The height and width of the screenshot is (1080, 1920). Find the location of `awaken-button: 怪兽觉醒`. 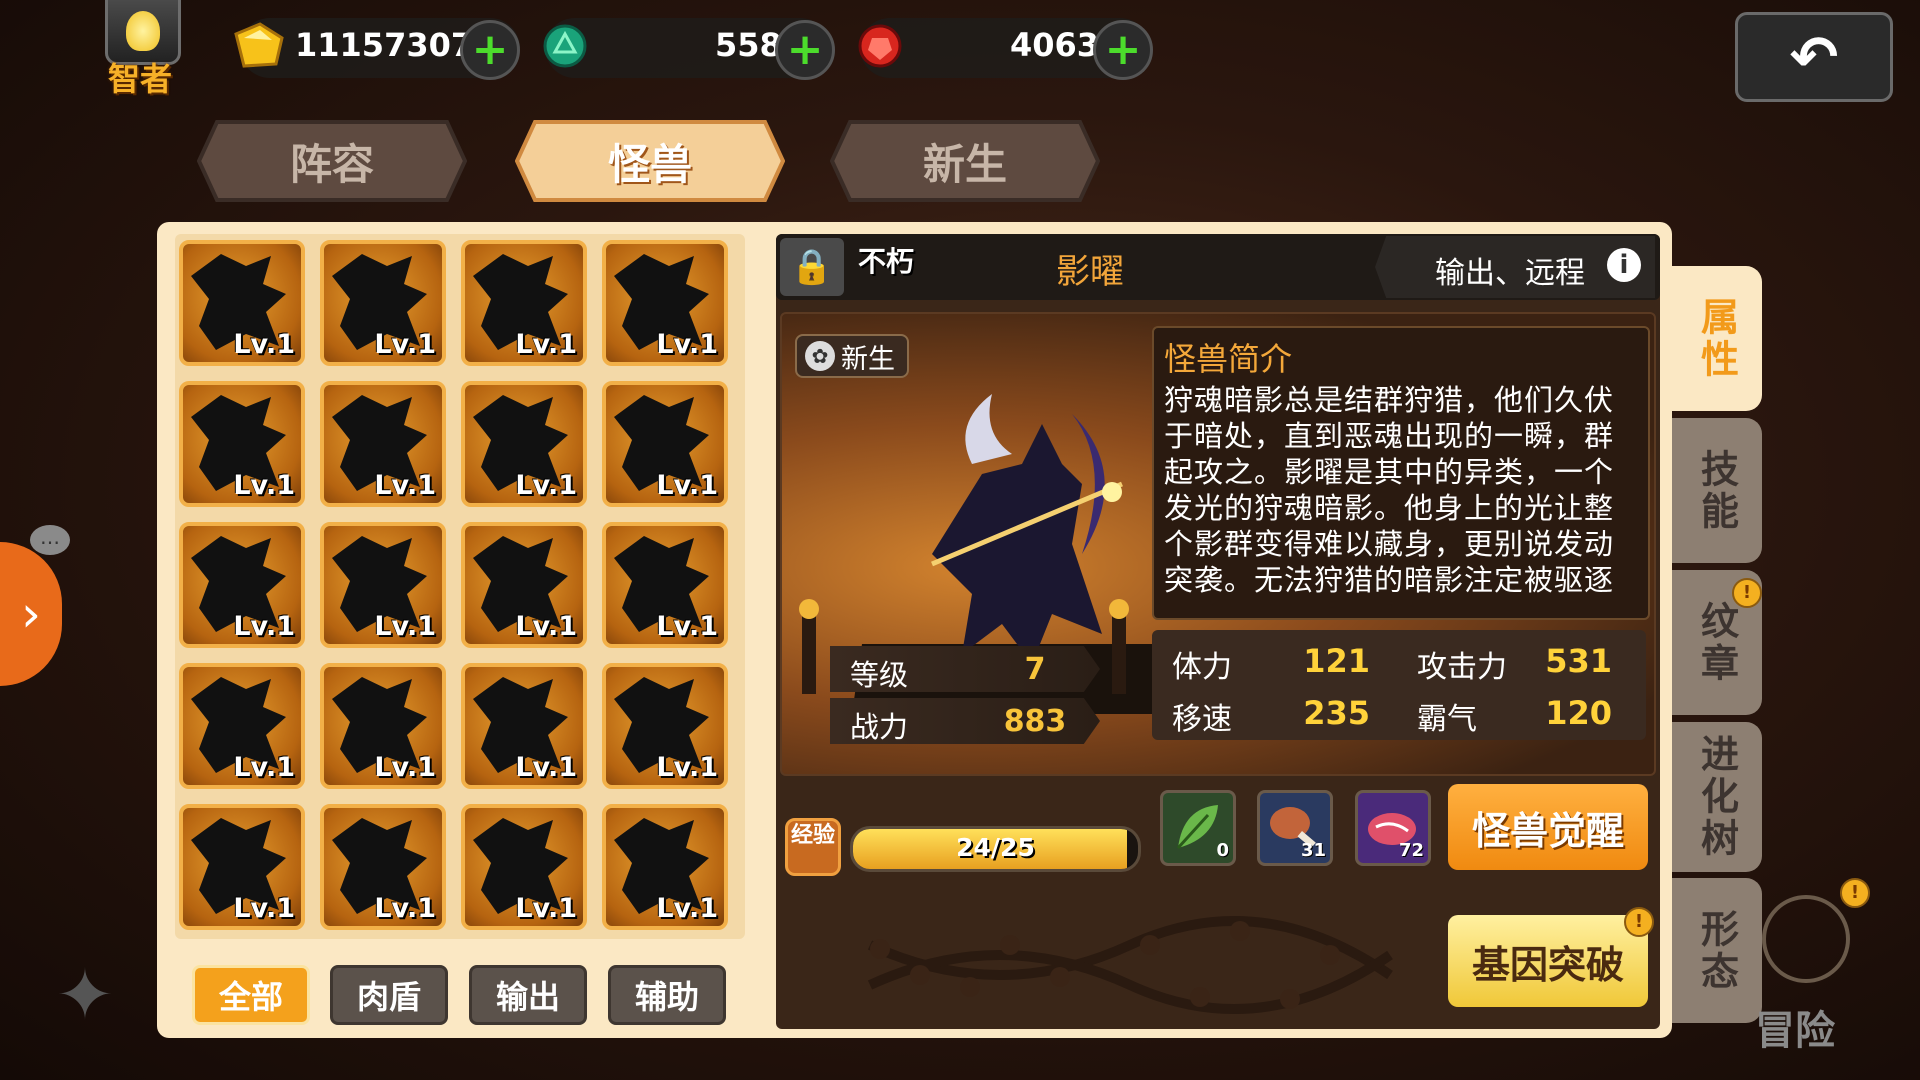

awaken-button: 怪兽觉醒 is located at coordinates (1548, 827).